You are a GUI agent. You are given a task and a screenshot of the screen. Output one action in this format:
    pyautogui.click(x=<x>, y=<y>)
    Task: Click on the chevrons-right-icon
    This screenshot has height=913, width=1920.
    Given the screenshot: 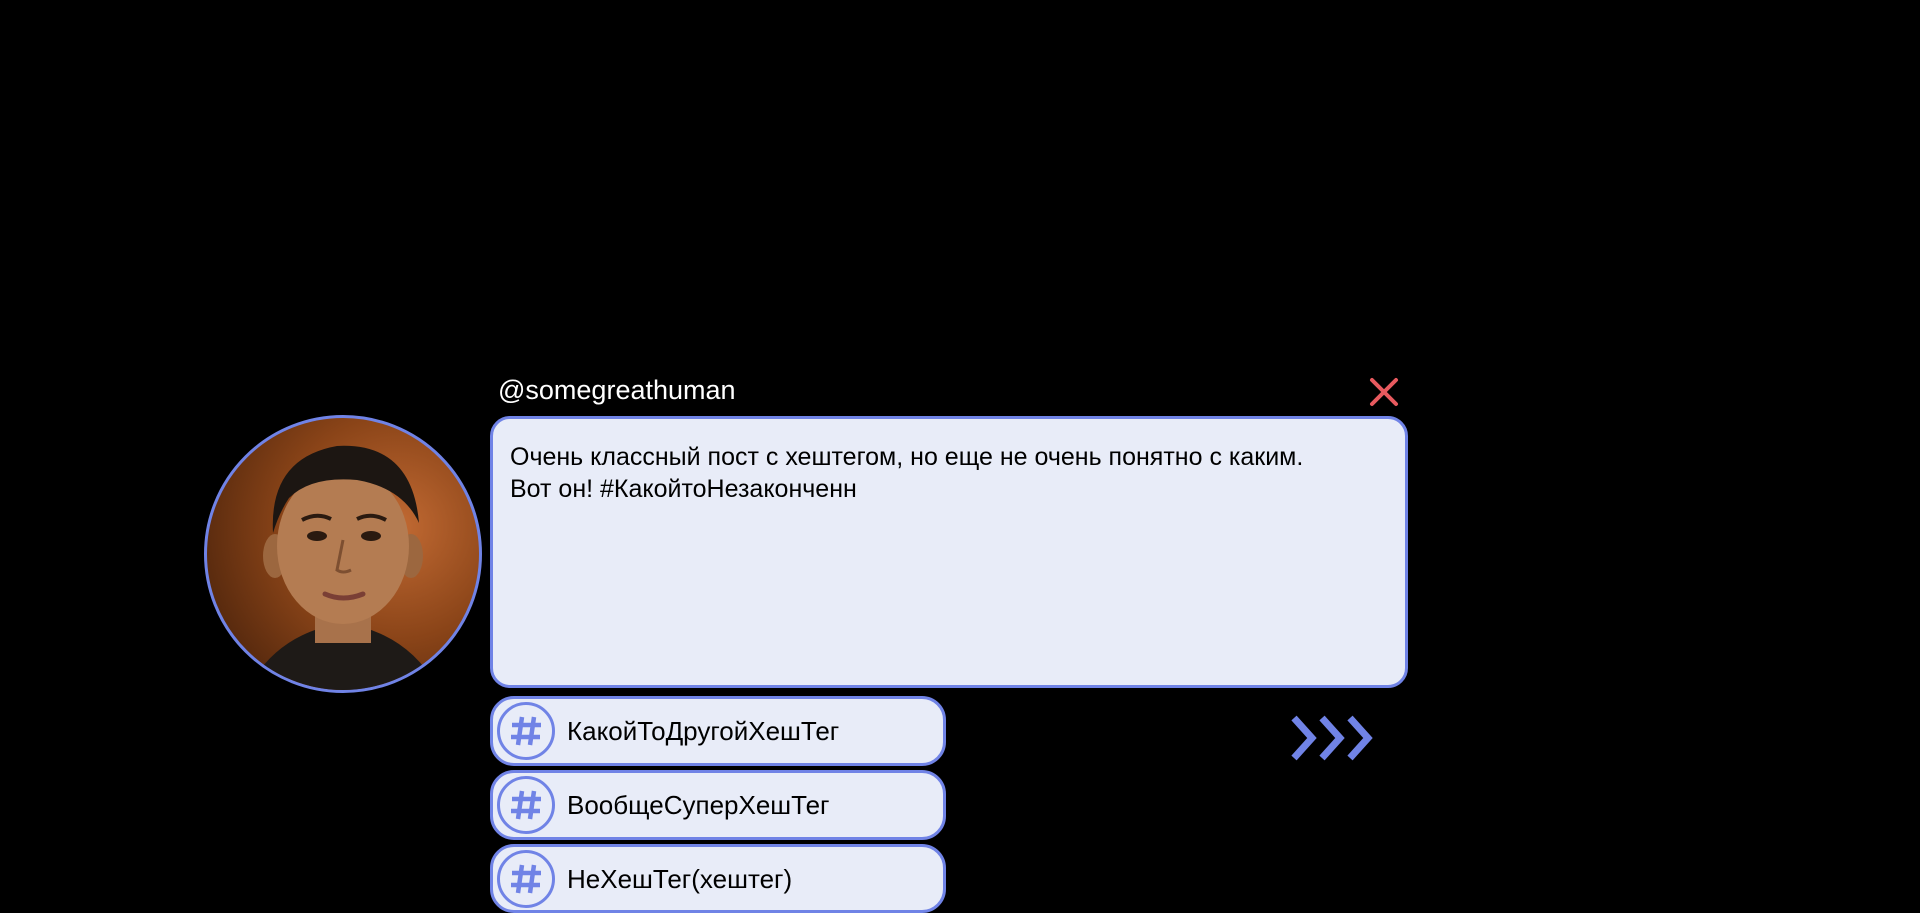 What is the action you would take?
    pyautogui.click(x=1332, y=738)
    